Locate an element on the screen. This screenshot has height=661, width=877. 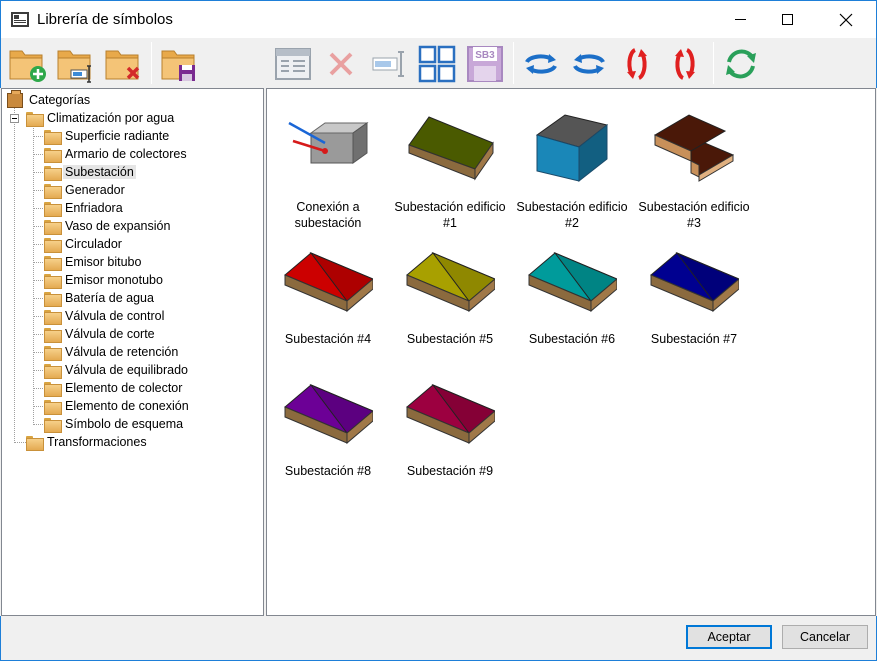
refresh-icon is located at coordinates (741, 64).